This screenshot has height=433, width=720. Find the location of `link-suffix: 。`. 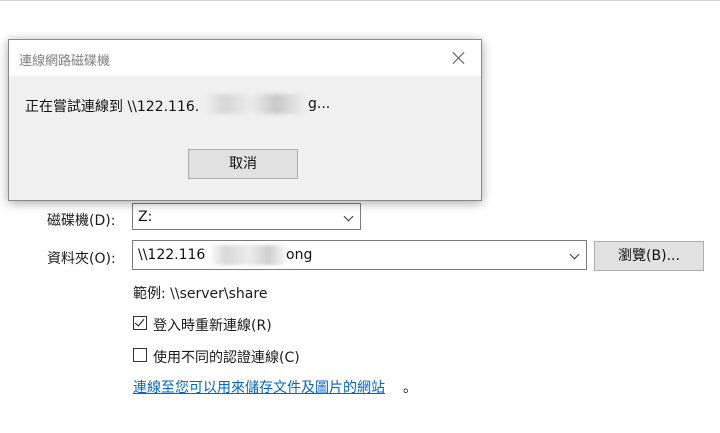

link-suffix: 。 is located at coordinates (410, 388).